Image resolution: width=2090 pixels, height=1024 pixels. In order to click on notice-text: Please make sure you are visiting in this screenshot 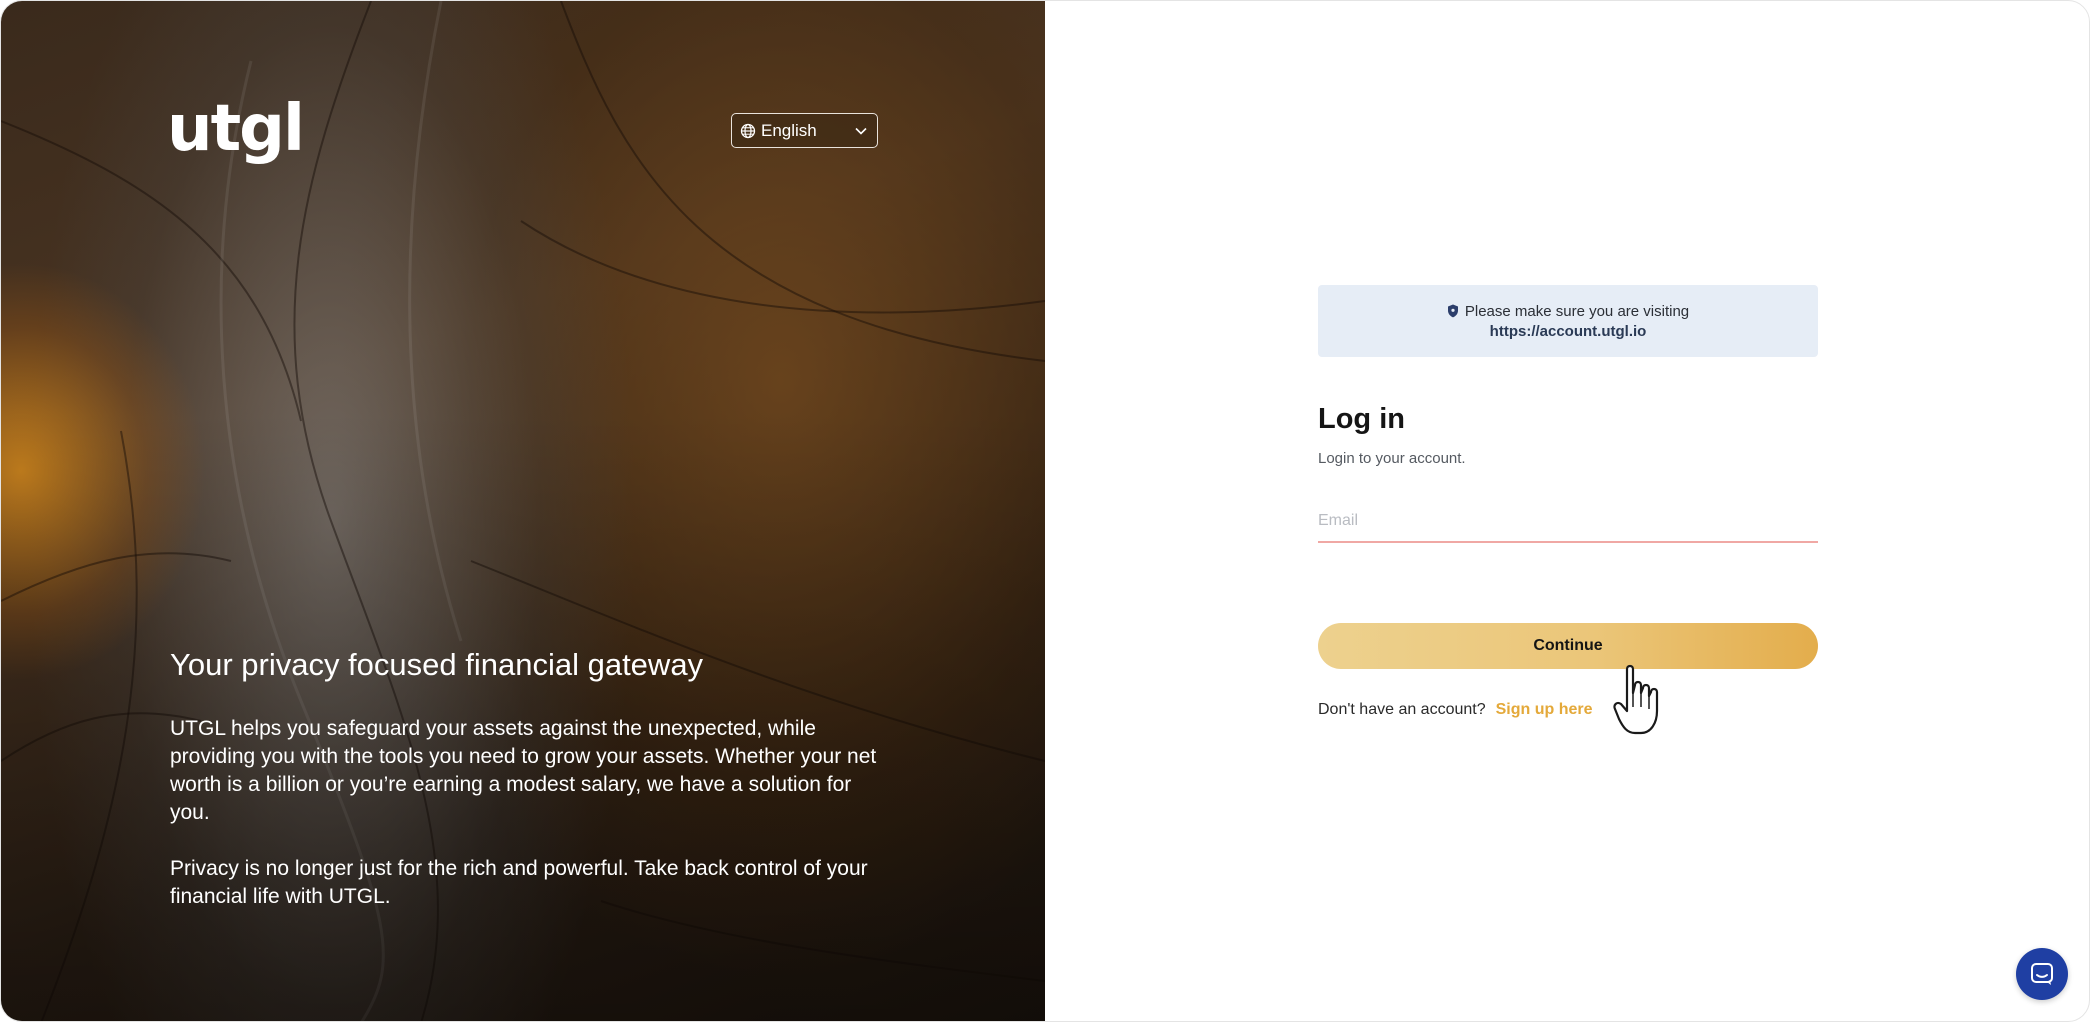, I will do `click(1577, 311)`.